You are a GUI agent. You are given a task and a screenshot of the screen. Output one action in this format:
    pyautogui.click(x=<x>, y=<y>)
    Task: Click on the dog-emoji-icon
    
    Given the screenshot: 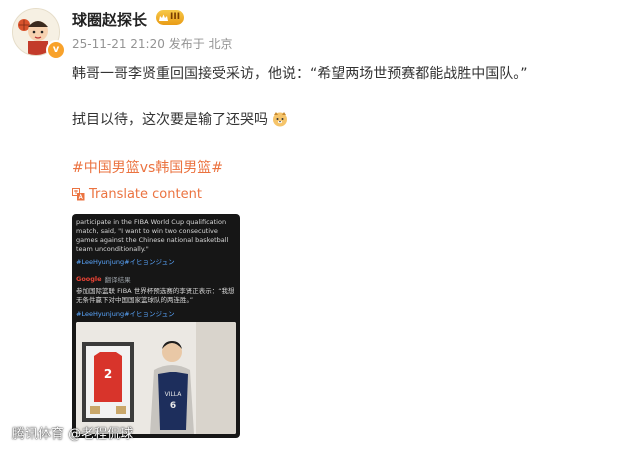 What is the action you would take?
    pyautogui.click(x=280, y=119)
    